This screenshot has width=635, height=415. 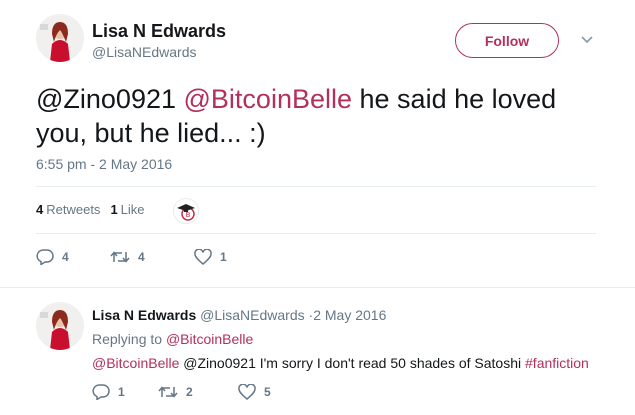 I want to click on retweet-count: 2, so click(x=189, y=392).